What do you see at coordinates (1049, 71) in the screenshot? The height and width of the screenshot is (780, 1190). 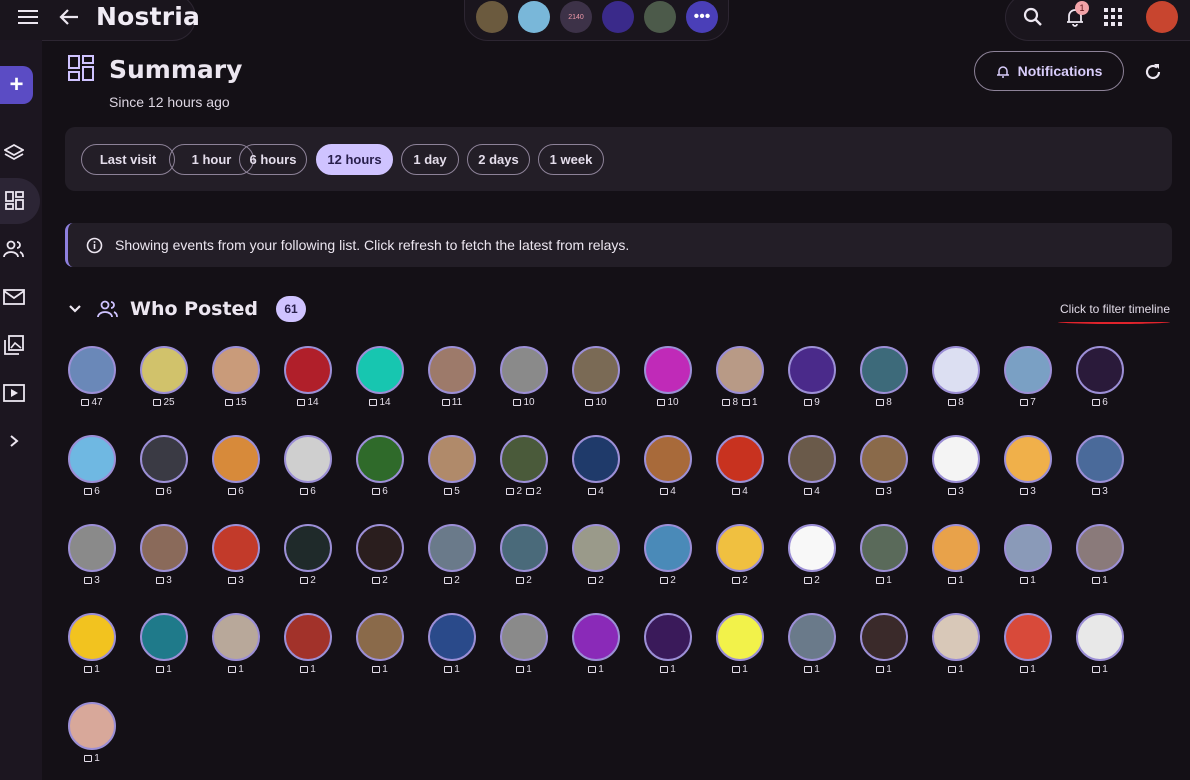 I see `notifications-button: Notifications` at bounding box center [1049, 71].